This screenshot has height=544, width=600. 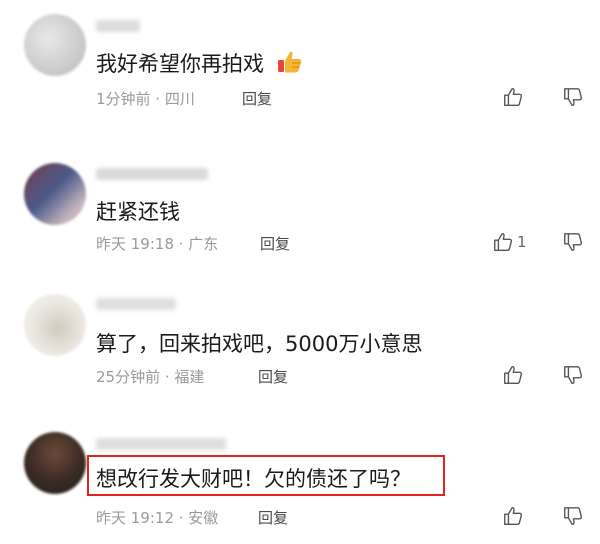 I want to click on comment-text: 算了，回来拍戏吧，5000万小意思, so click(x=259, y=344).